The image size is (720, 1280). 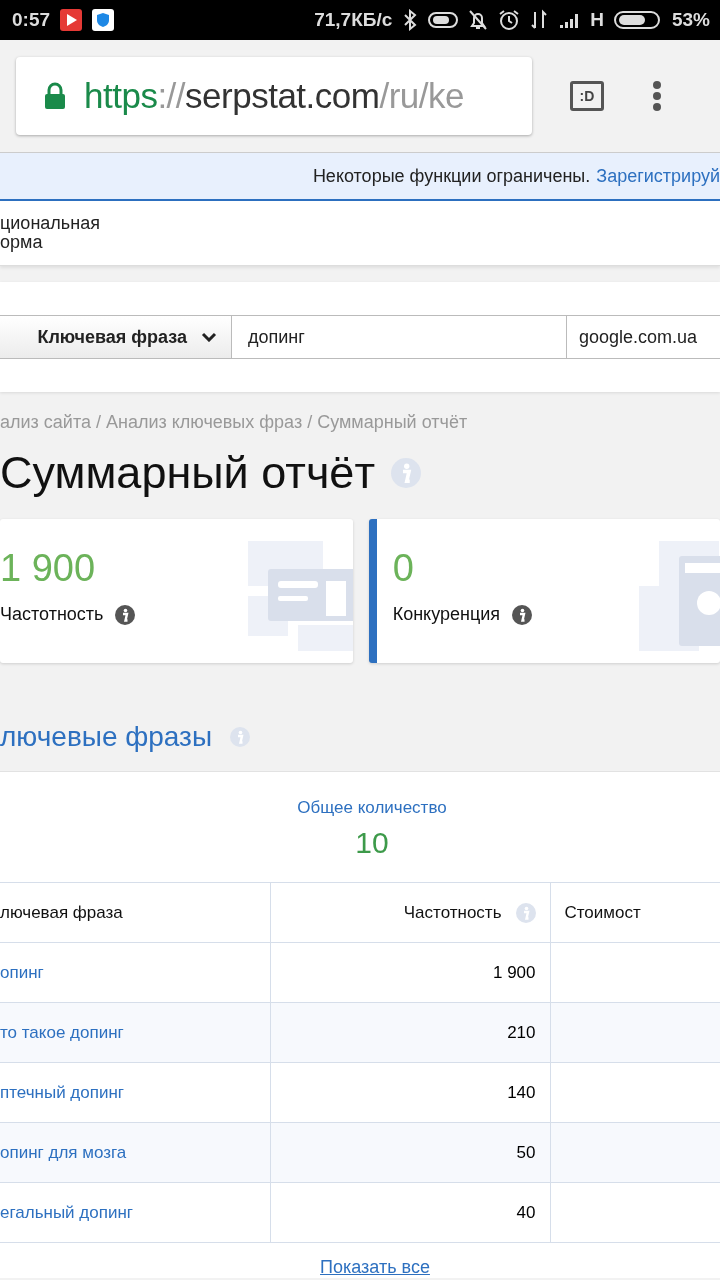 I want to click on page-title: Суммарный отчёт, so click(x=187, y=473).